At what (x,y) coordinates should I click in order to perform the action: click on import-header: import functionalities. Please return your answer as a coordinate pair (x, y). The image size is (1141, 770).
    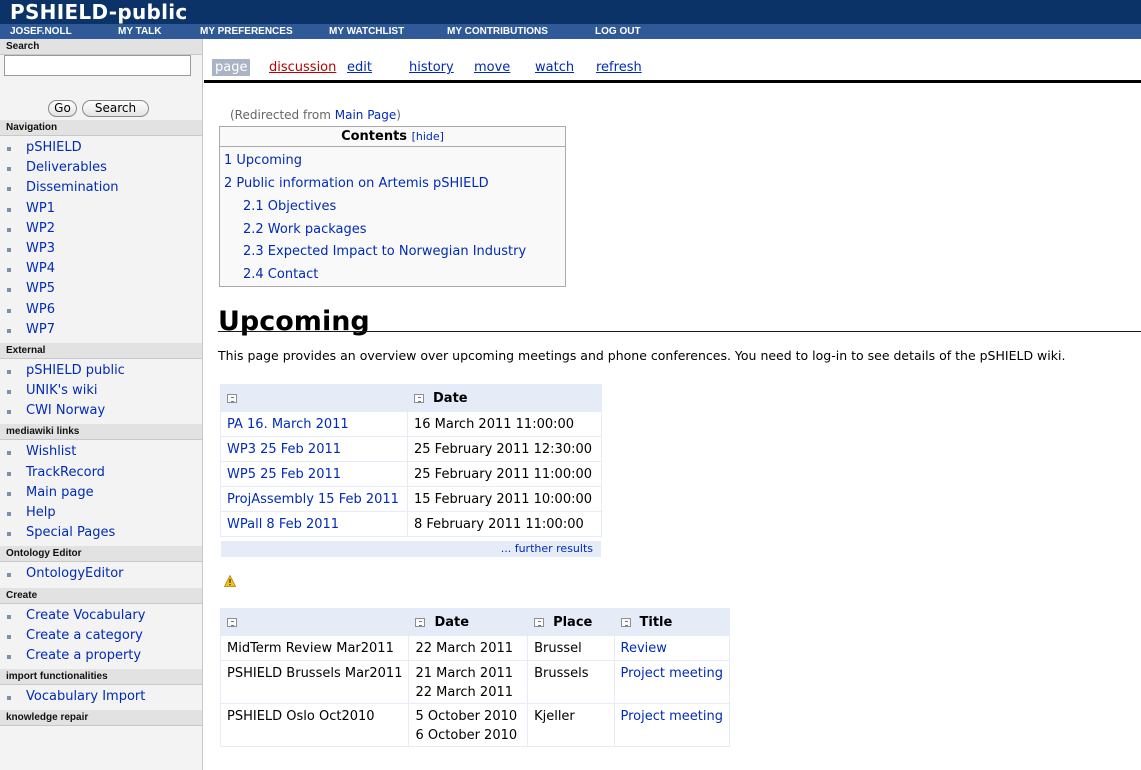
    Looking at the image, I should click on (101, 677).